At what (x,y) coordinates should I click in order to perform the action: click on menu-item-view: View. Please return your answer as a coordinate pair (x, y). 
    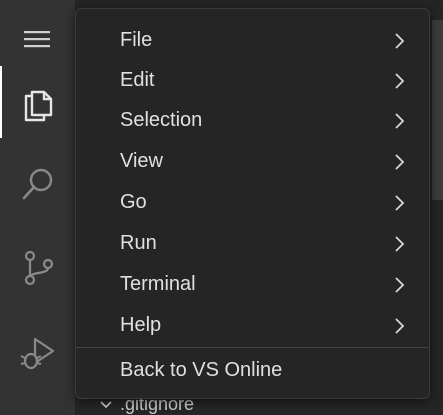
    Looking at the image, I should click on (252, 161).